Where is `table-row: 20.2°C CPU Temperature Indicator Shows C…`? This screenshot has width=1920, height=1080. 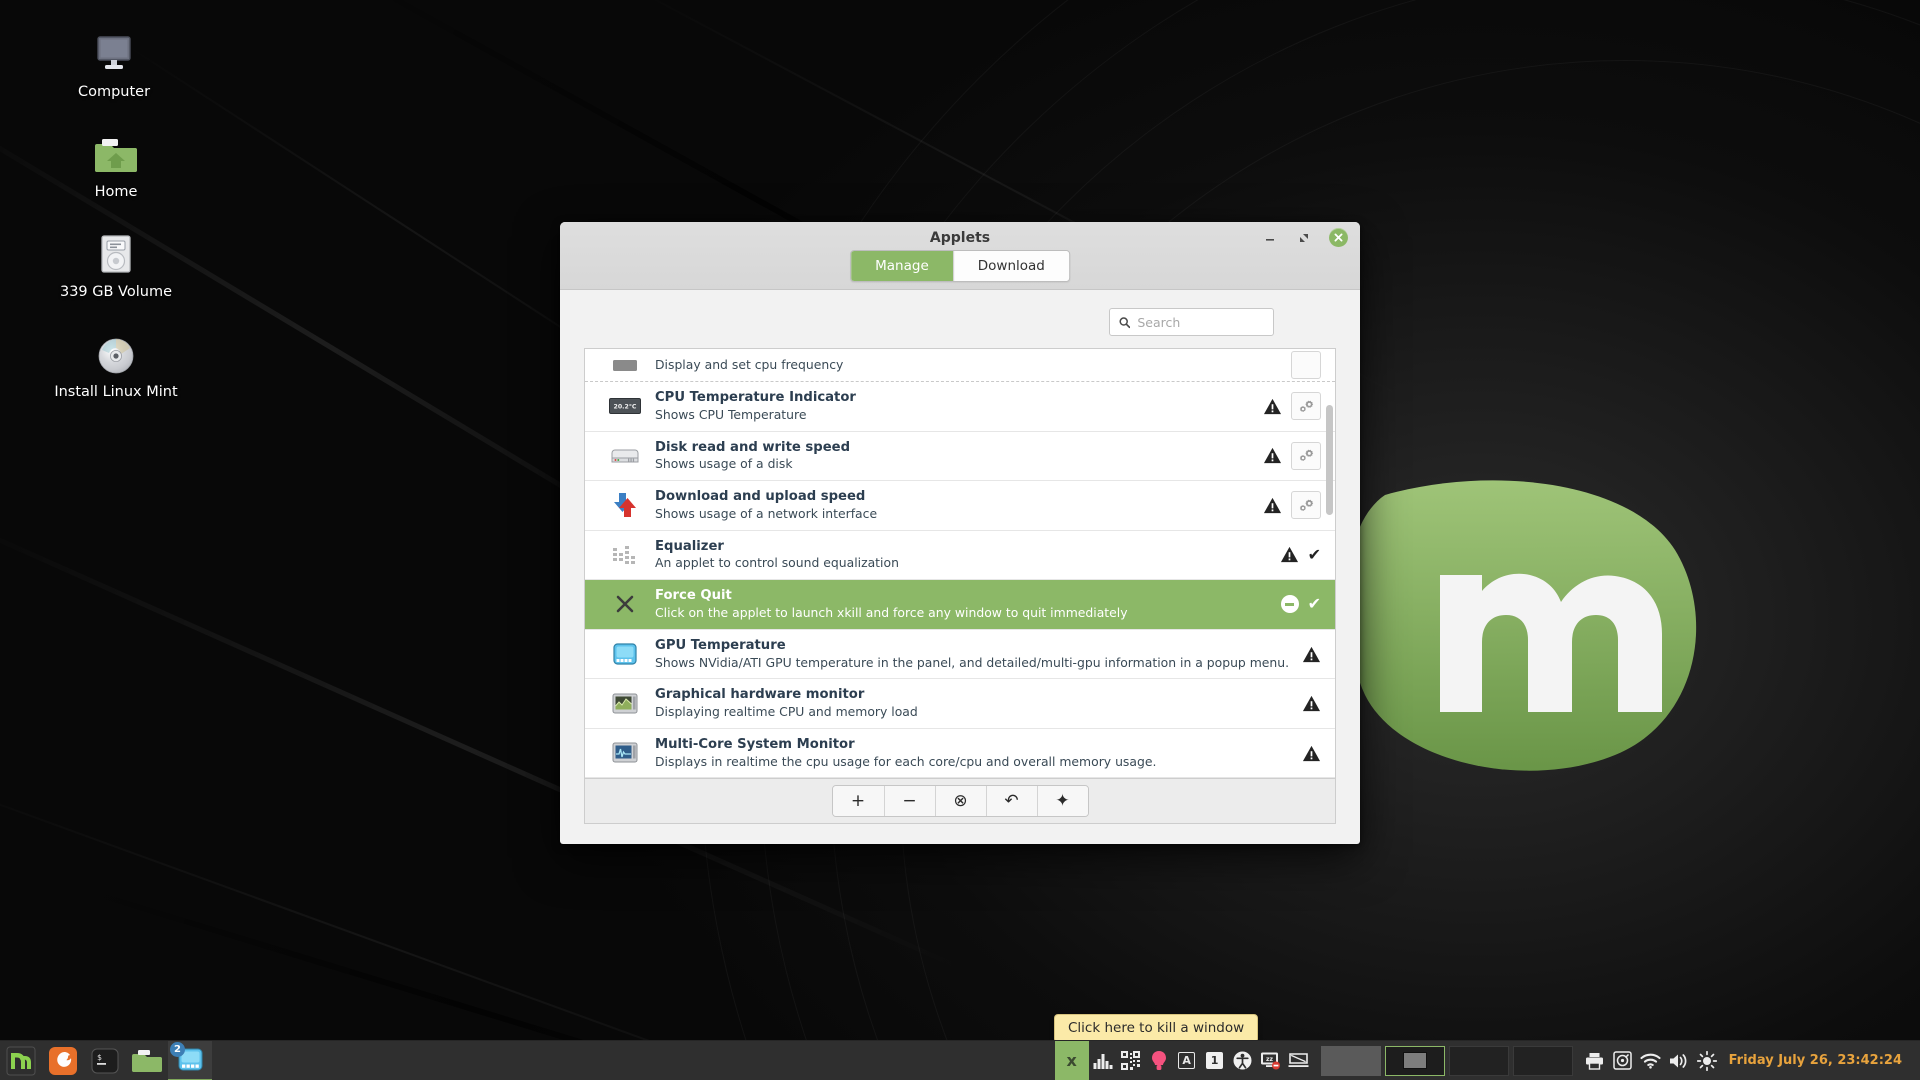 table-row: 20.2°C CPU Temperature Indicator Shows C… is located at coordinates (960, 407).